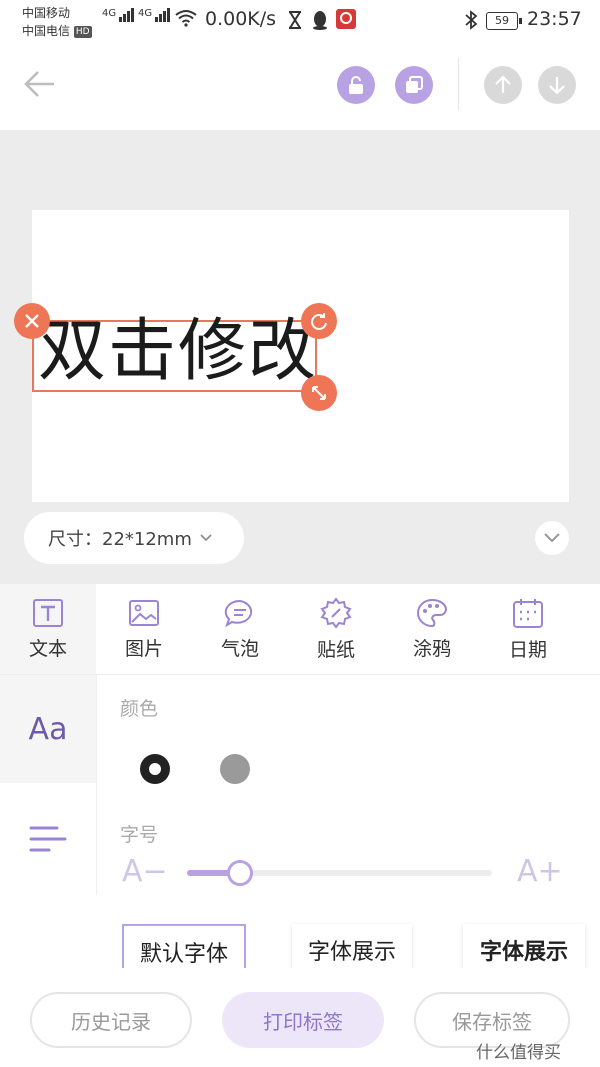 This screenshot has height=1067, width=600. I want to click on collapse-panel-button, so click(552, 538).